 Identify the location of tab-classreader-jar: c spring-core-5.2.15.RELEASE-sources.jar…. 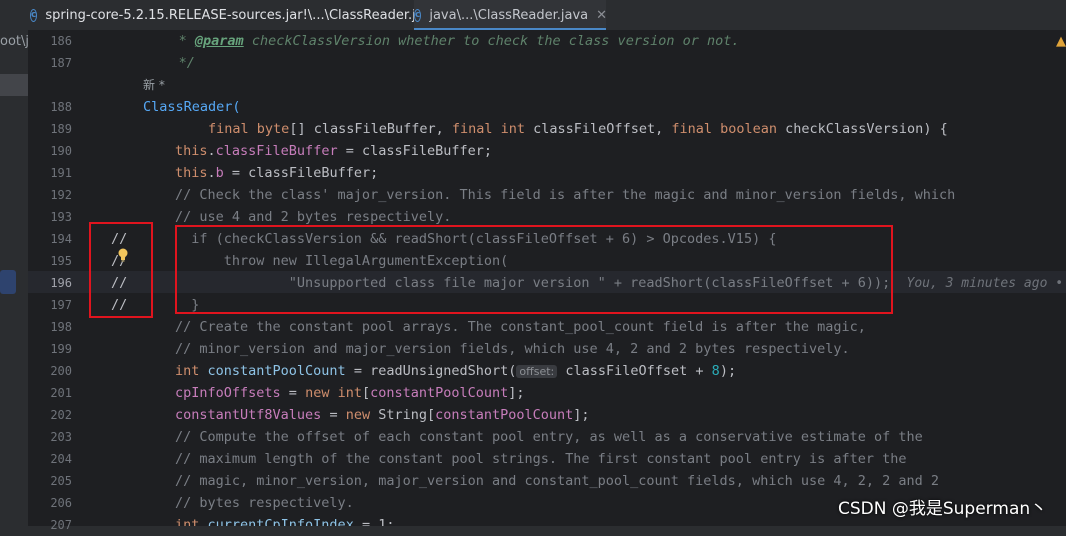
(234, 15).